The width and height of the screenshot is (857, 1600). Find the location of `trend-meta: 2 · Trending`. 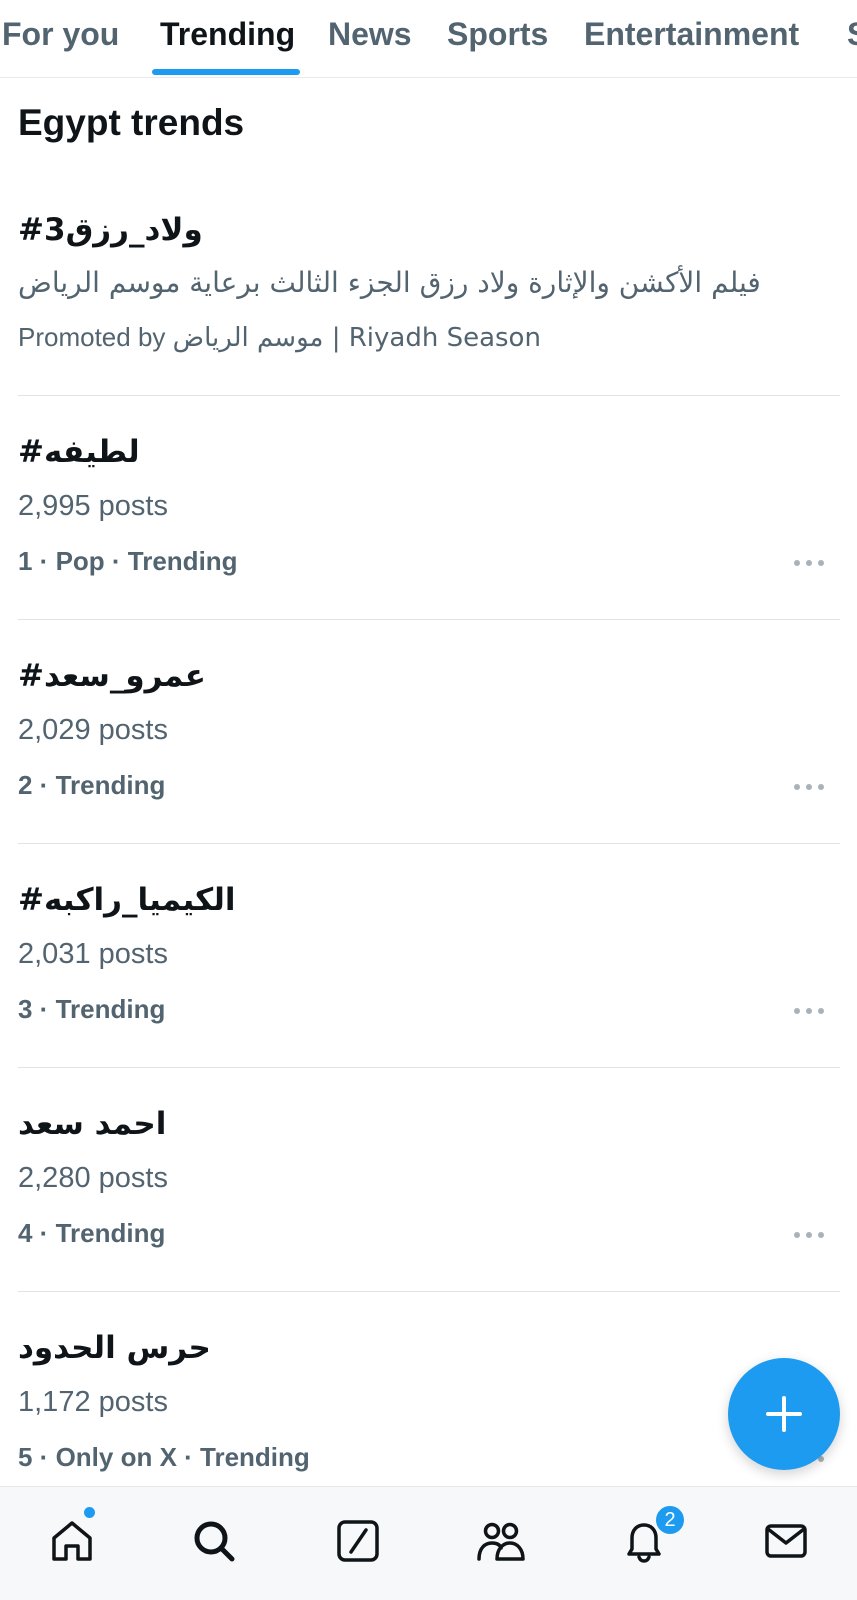

trend-meta: 2 · Trending is located at coordinates (92, 785).